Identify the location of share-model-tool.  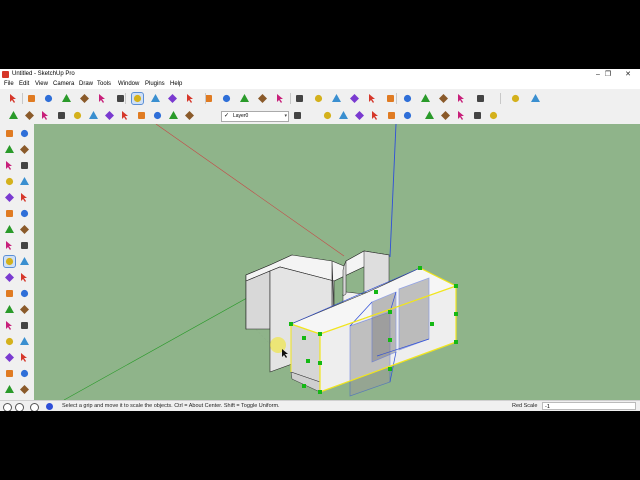
(318, 98).